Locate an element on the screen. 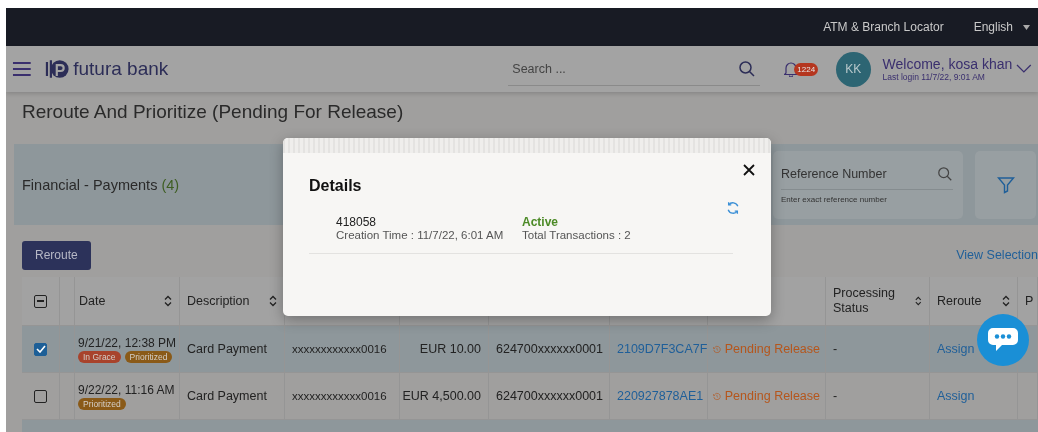 This screenshot has height=432, width=1038. batch-status: Active is located at coordinates (541, 222).